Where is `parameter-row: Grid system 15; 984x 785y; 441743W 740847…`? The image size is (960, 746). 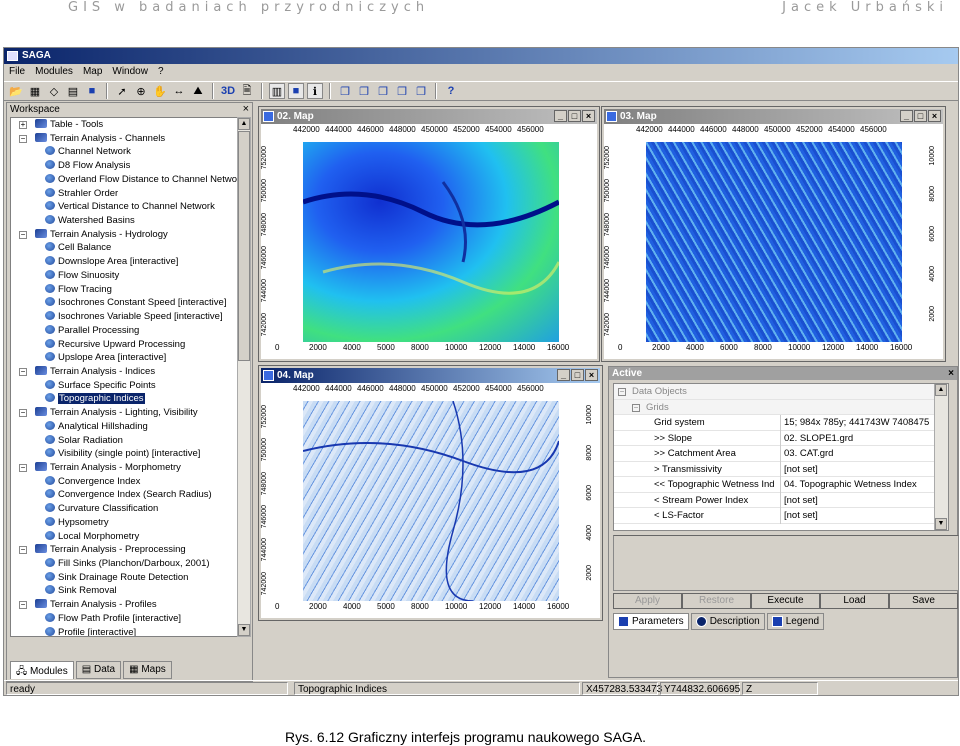
parameter-row: Grid system 15; 984x 785y; 441743W 740847… is located at coordinates (781, 423).